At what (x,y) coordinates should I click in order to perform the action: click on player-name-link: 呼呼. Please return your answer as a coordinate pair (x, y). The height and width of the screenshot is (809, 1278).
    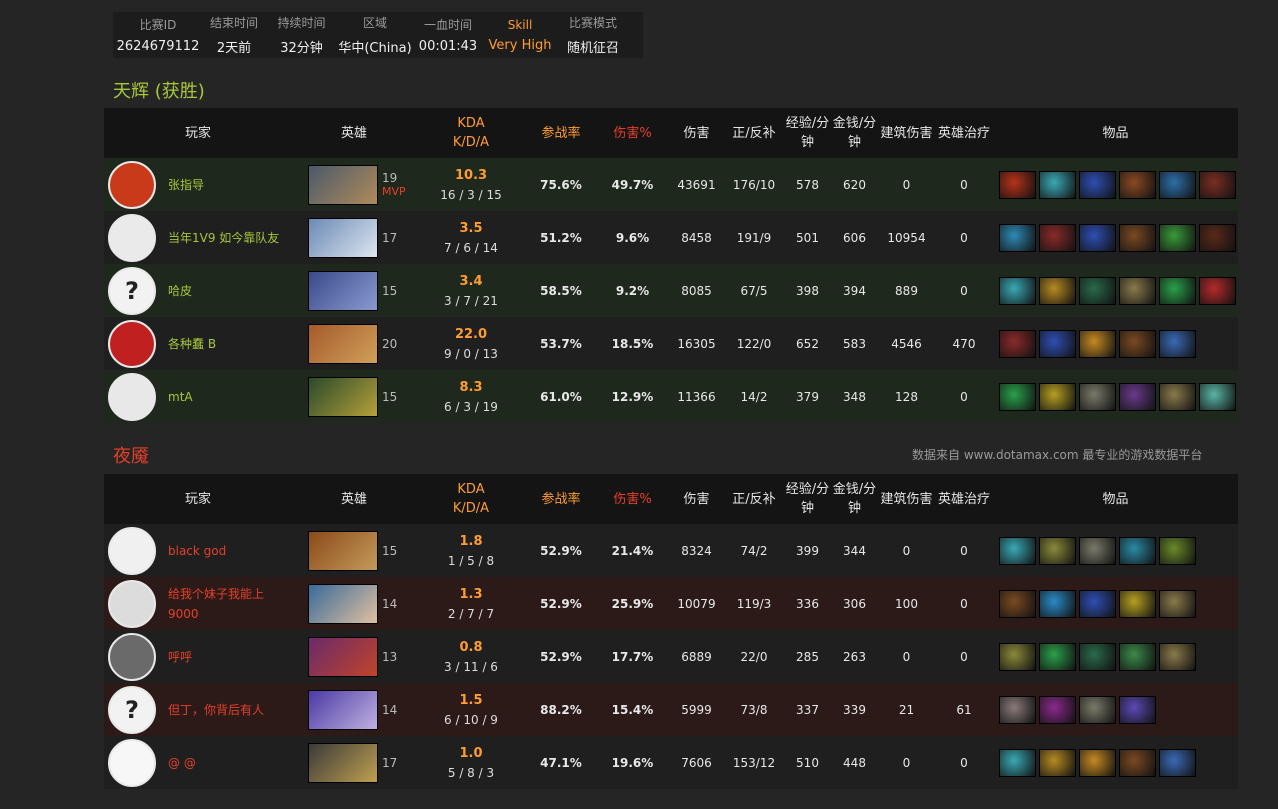
    Looking at the image, I should click on (180, 657).